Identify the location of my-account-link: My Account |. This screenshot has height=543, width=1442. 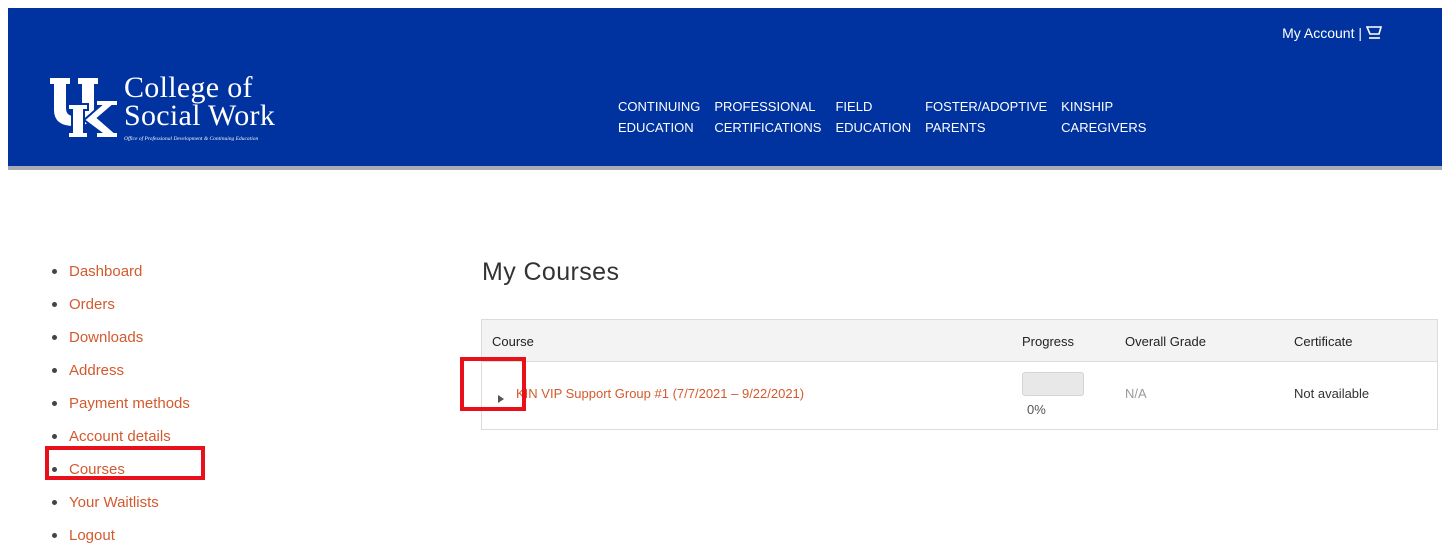
(1333, 33).